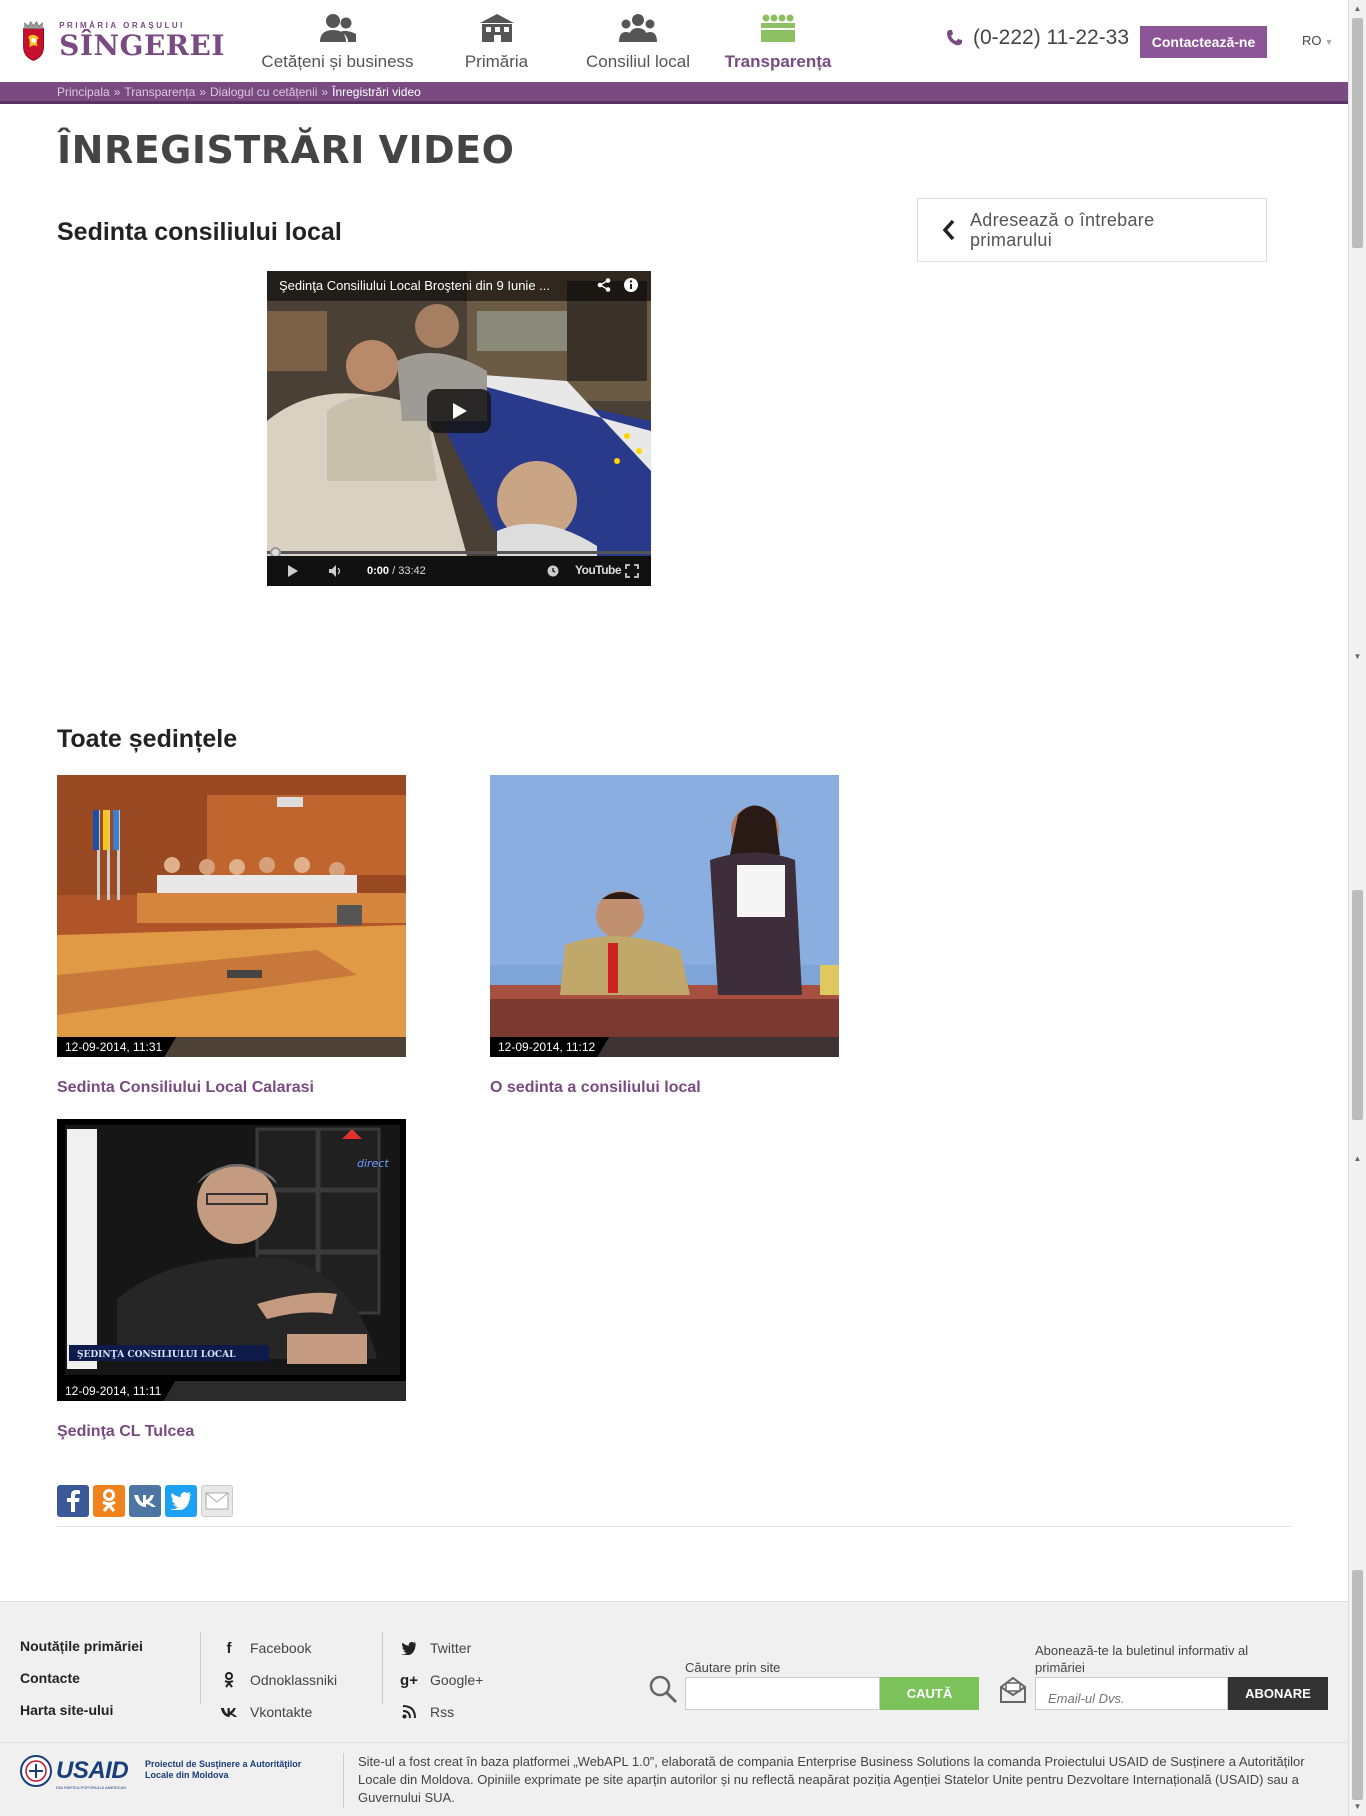 The height and width of the screenshot is (1816, 1366). What do you see at coordinates (337, 41) in the screenshot?
I see `nav-citizens-business: Cetățeni și business` at bounding box center [337, 41].